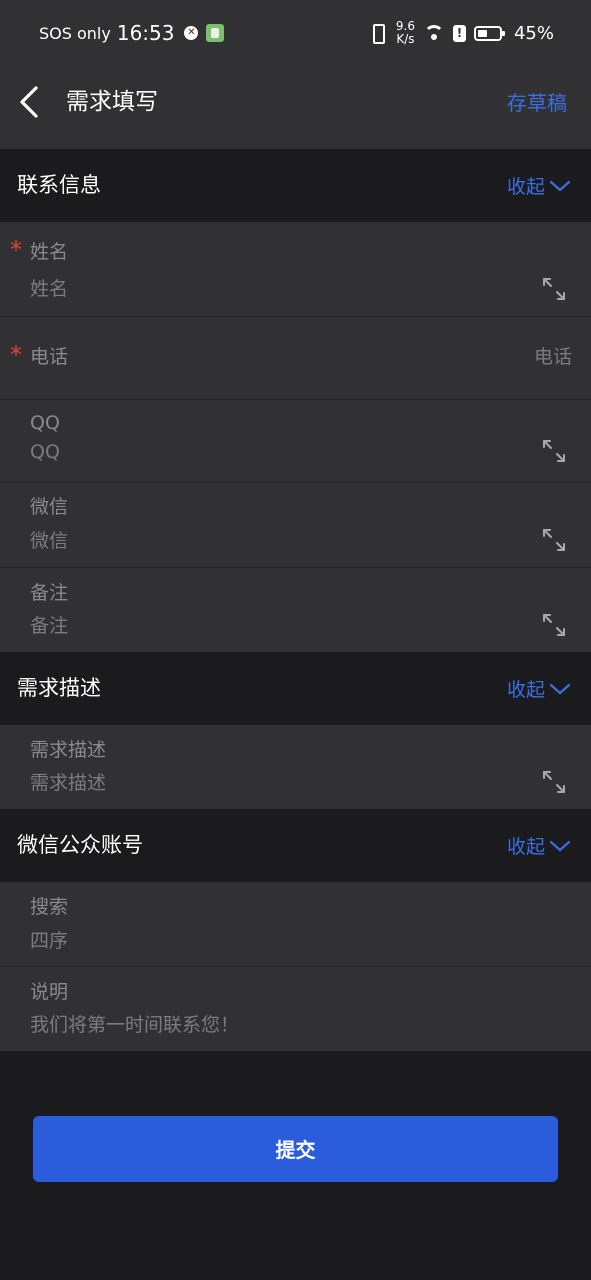  Describe the element at coordinates (405, 26) in the screenshot. I see `network-speed-value: 9.6` at that location.